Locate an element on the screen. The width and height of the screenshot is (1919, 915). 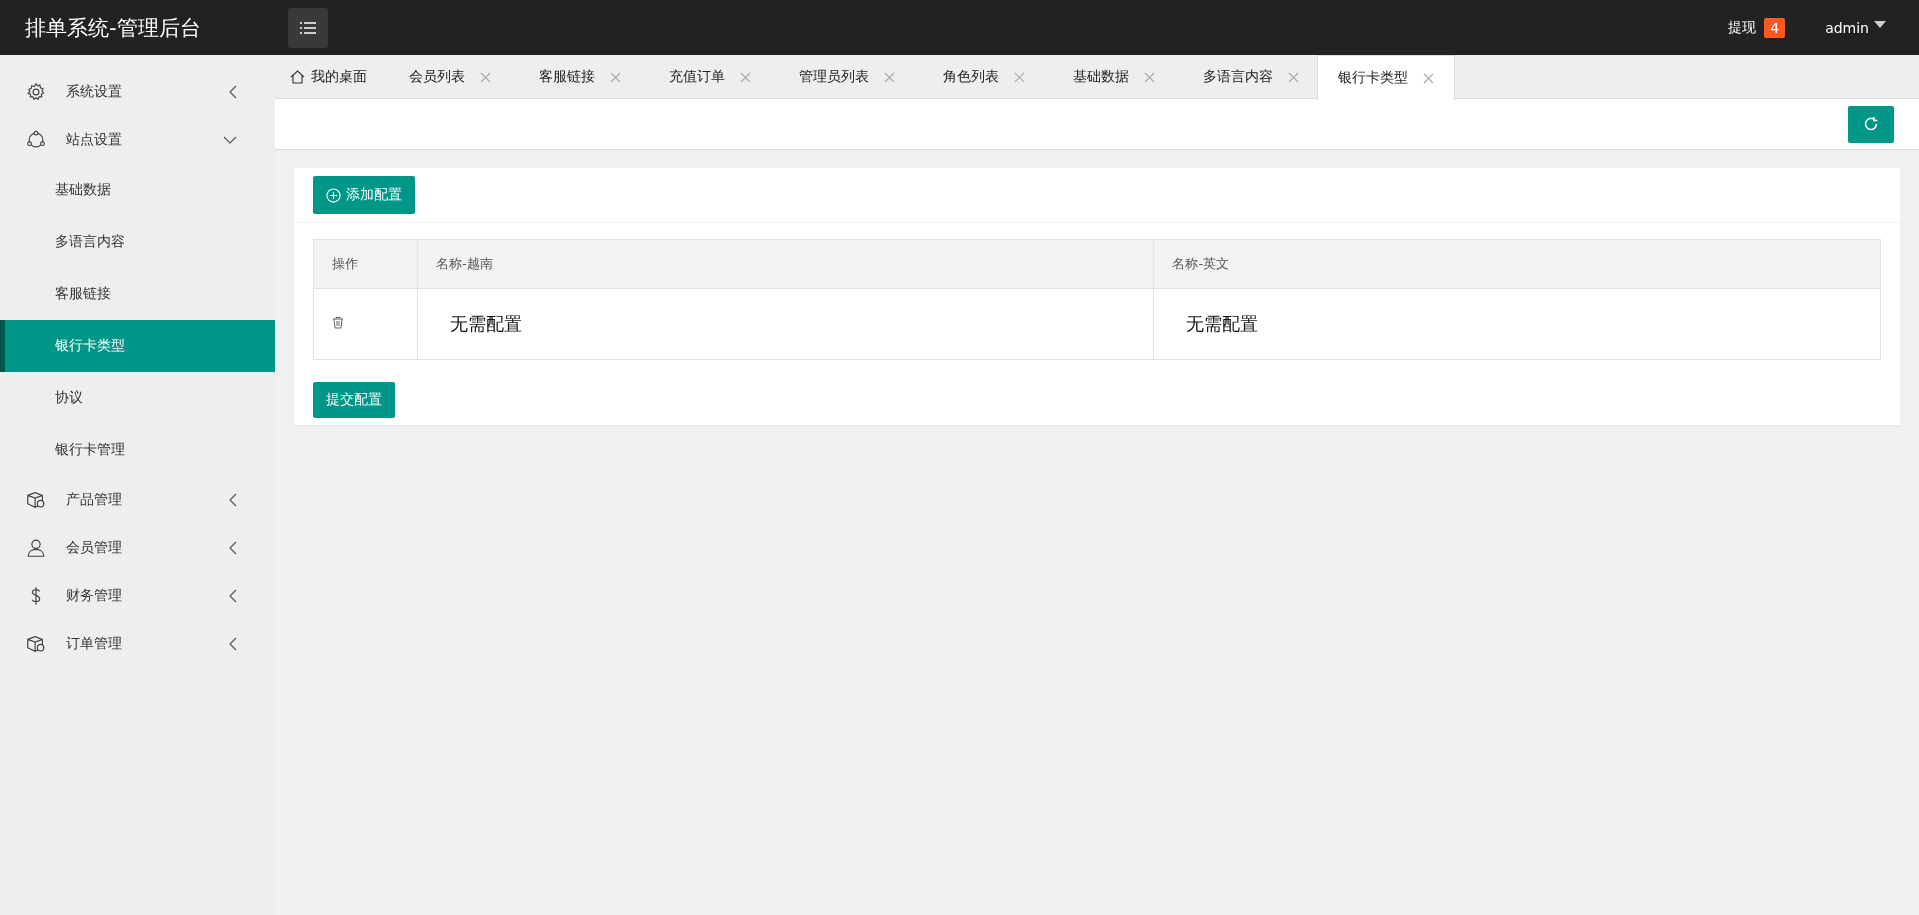
menu-icon is located at coordinates (308, 27).